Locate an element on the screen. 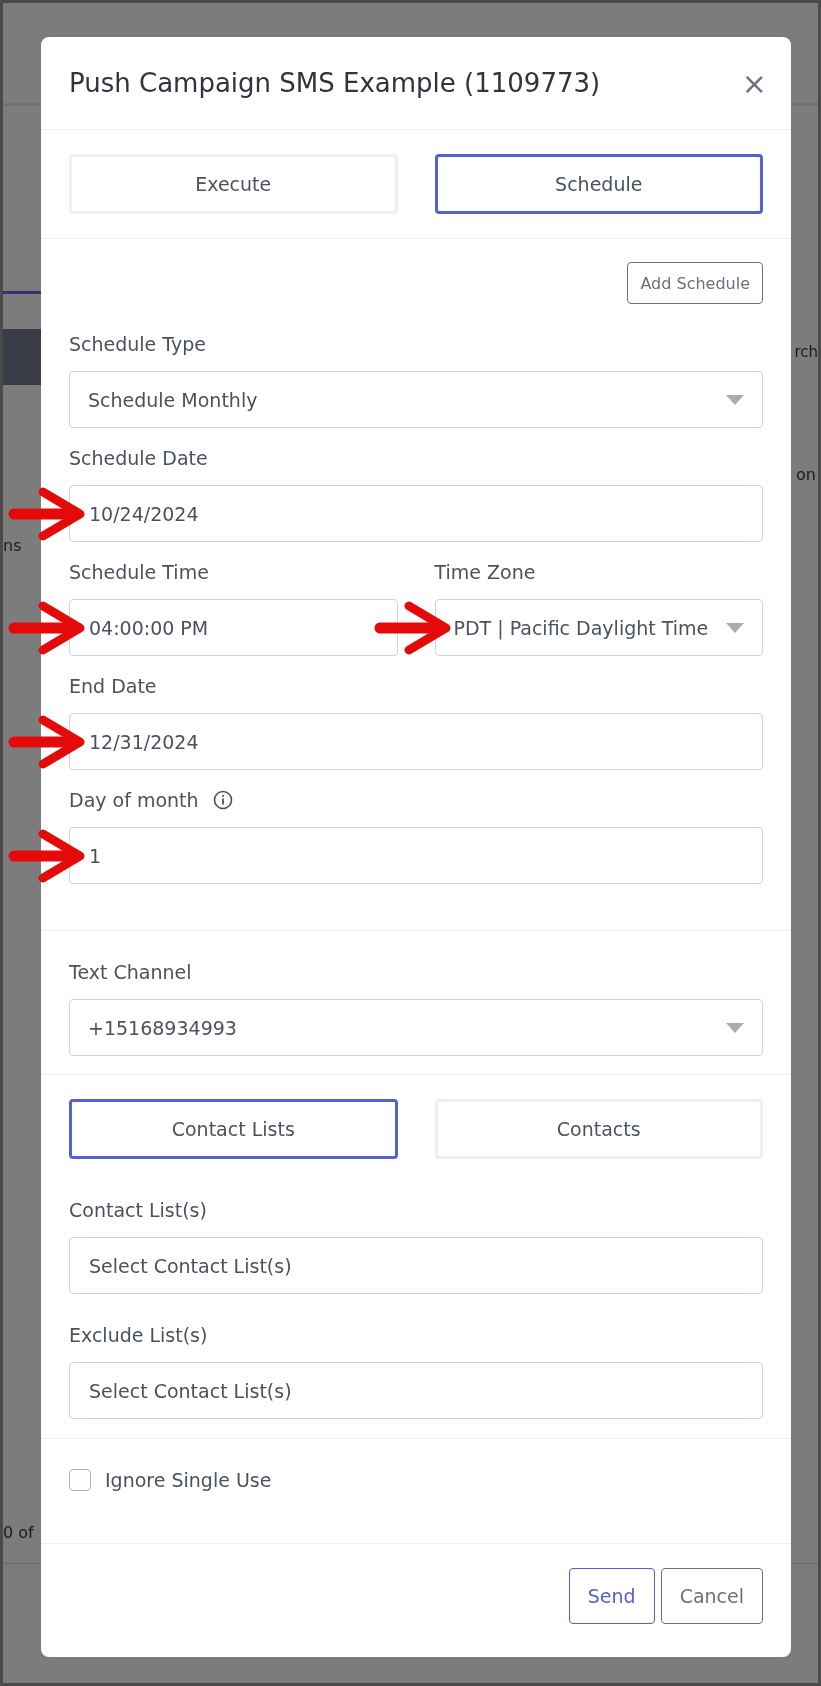 This screenshot has width=821, height=1686. dropdown-field: Schedule Monthly is located at coordinates (416, 399).